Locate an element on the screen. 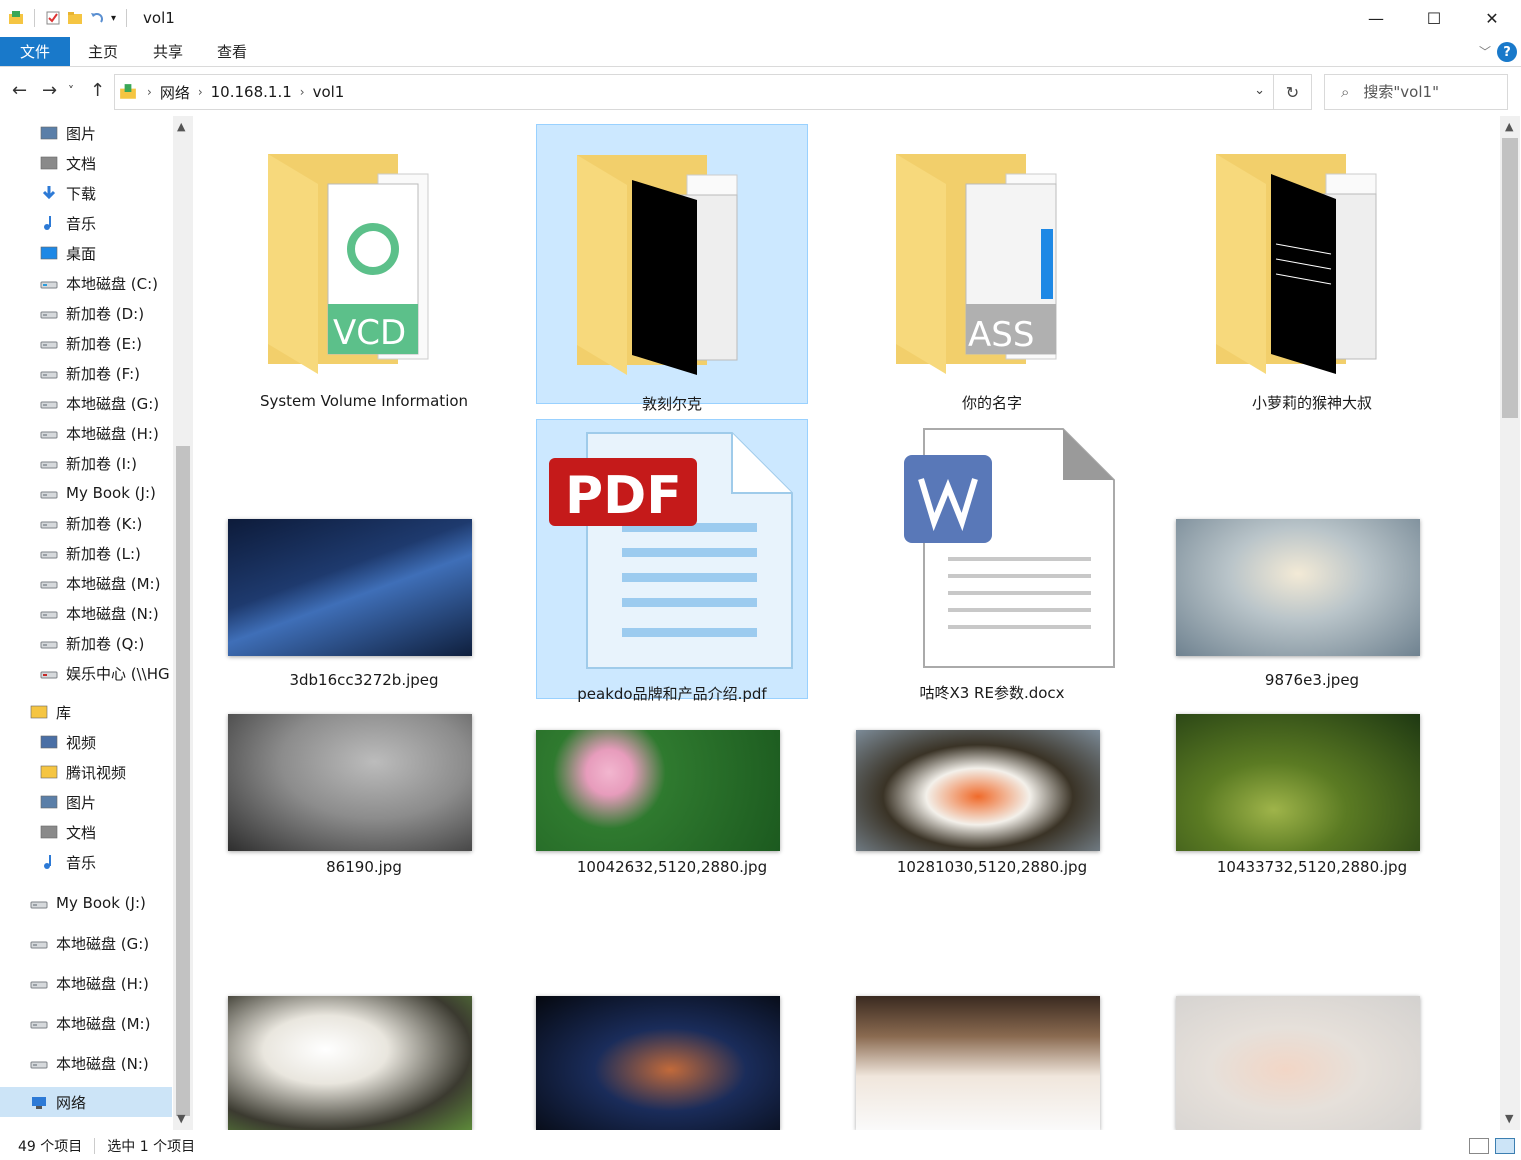 Image resolution: width=1521 pixels, height=1160 pixels. file-item: 10281030,5120,2880.jpg is located at coordinates (992, 801).